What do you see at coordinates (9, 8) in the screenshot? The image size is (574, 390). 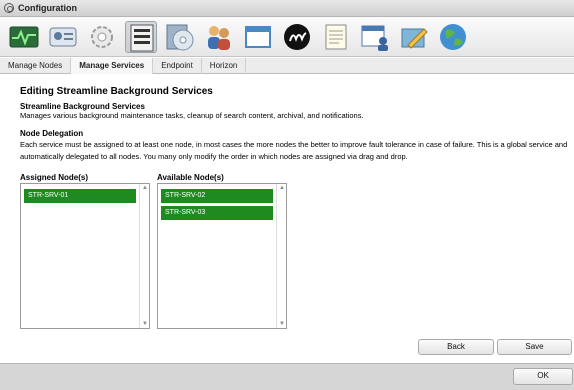 I see `settings-gear-icon` at bounding box center [9, 8].